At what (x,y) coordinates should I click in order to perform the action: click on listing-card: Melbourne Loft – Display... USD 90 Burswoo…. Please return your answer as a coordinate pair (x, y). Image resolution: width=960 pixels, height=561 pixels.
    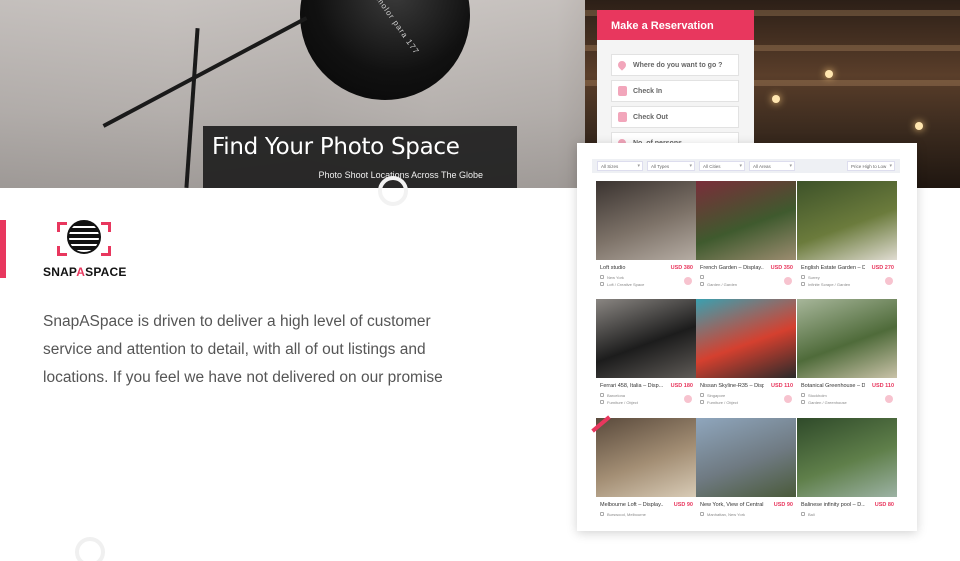
    Looking at the image, I should click on (643, 472).